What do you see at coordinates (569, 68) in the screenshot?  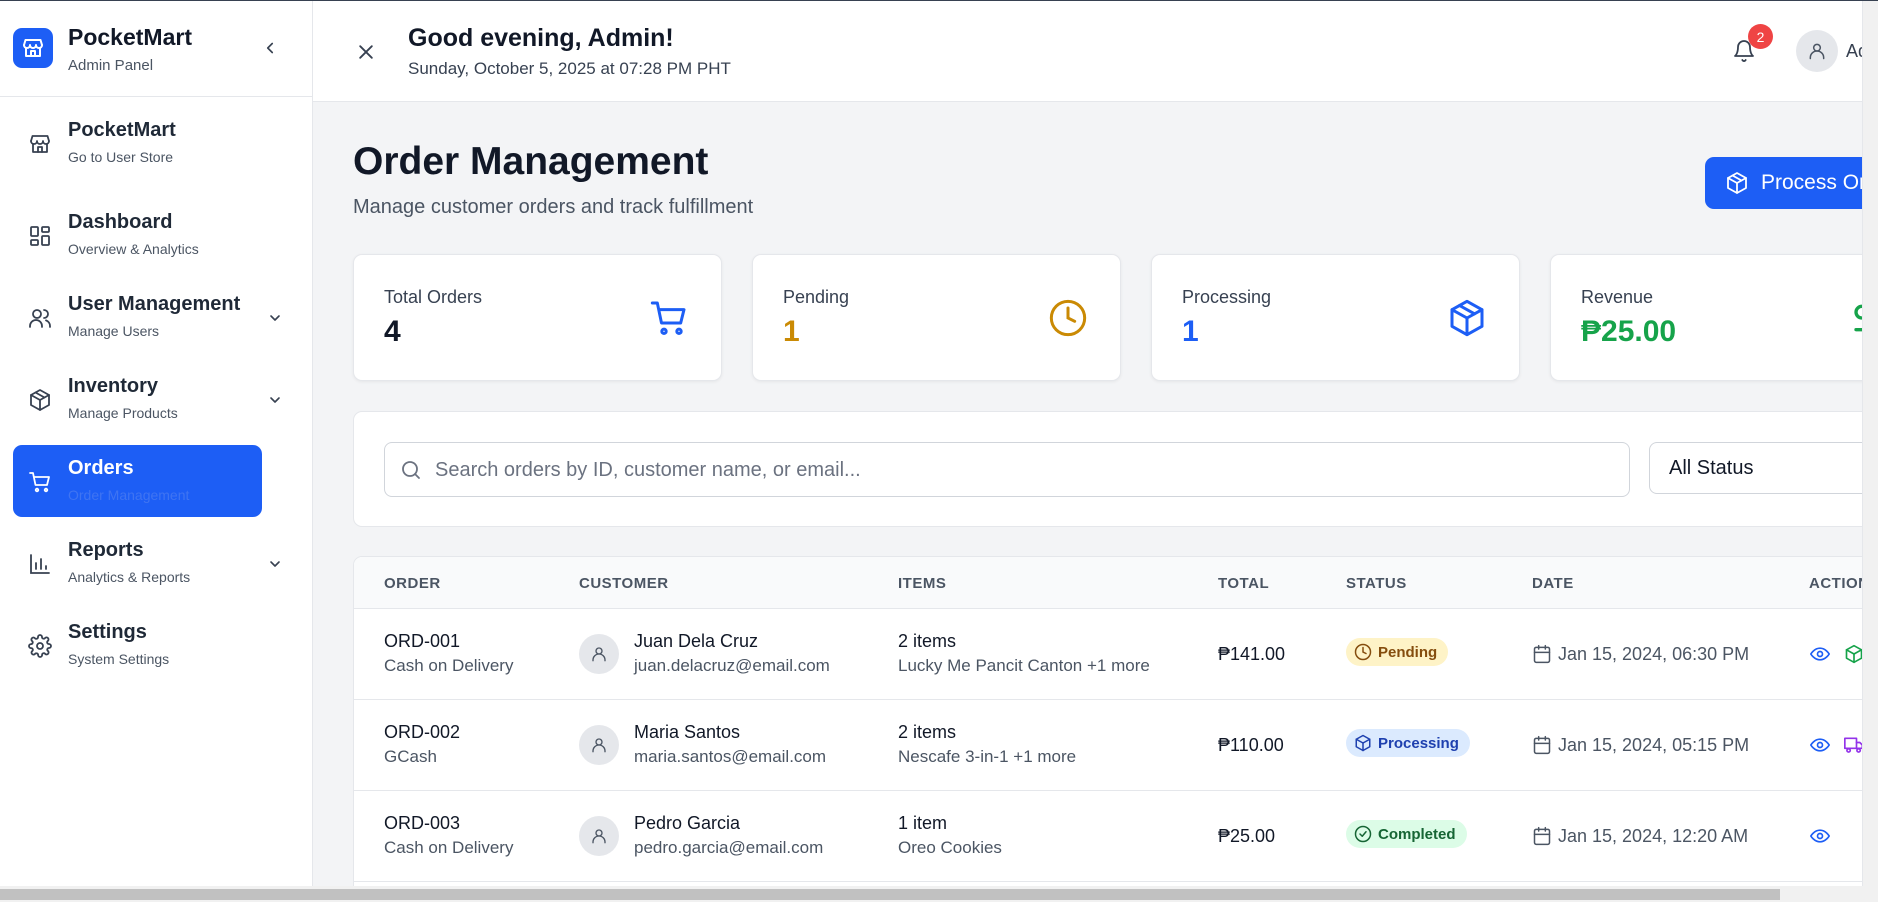 I see `current-datetime: Sunday, October 5, 2025 at 07:28 PM PHT` at bounding box center [569, 68].